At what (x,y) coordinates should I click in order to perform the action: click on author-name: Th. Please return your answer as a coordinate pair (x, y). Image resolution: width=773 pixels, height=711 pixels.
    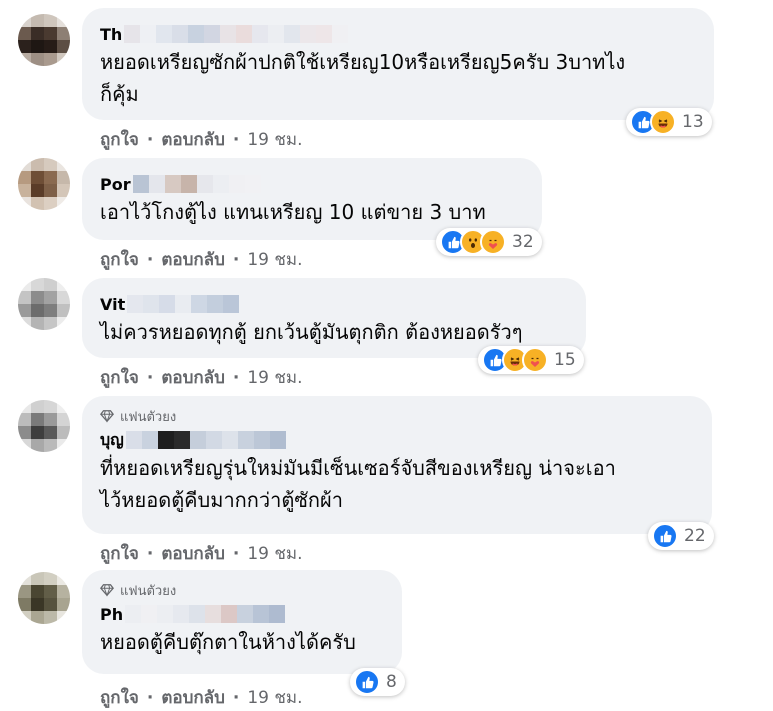
    Looking at the image, I should click on (111, 34).